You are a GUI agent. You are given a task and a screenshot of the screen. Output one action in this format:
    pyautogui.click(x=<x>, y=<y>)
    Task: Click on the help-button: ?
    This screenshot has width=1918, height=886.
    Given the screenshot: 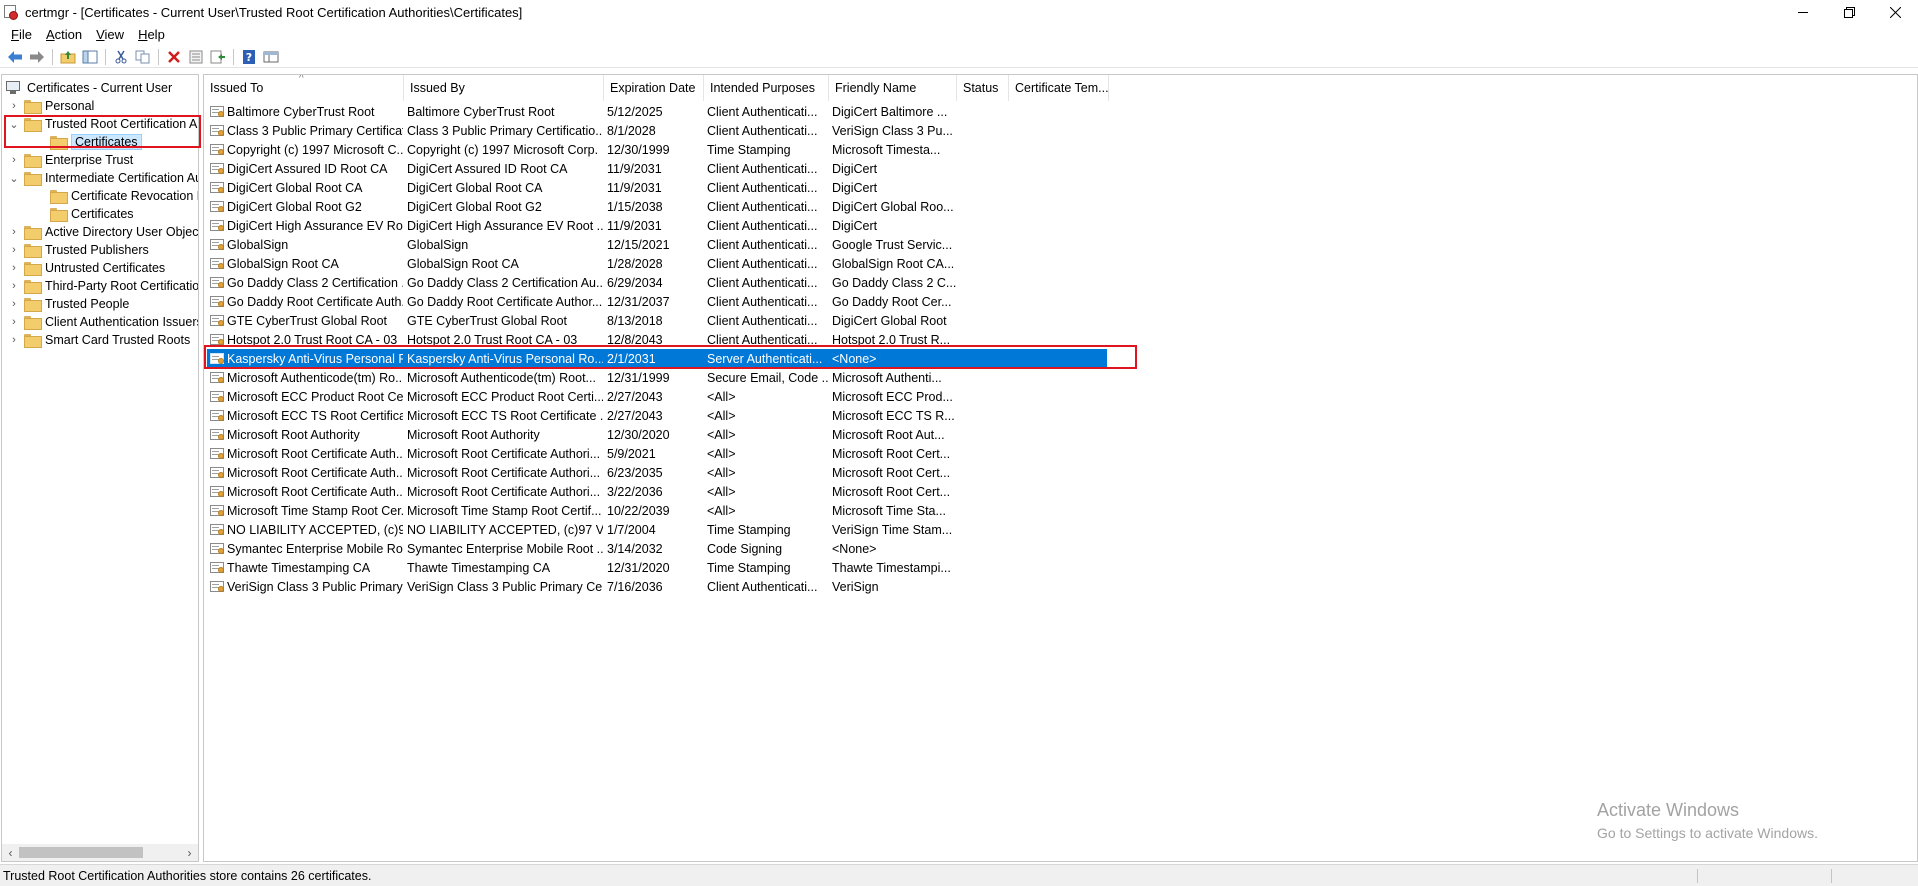 What is the action you would take?
    pyautogui.click(x=249, y=57)
    